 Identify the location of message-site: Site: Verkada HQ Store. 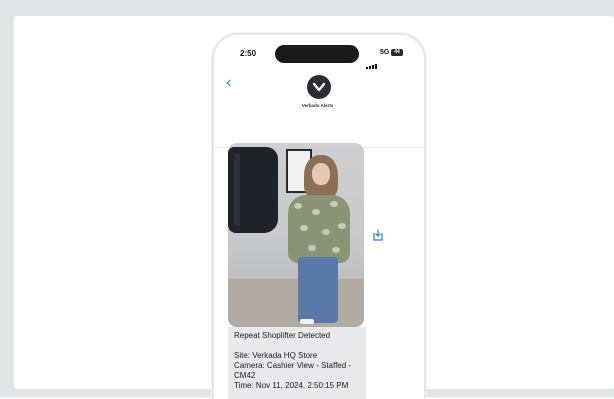
(276, 355).